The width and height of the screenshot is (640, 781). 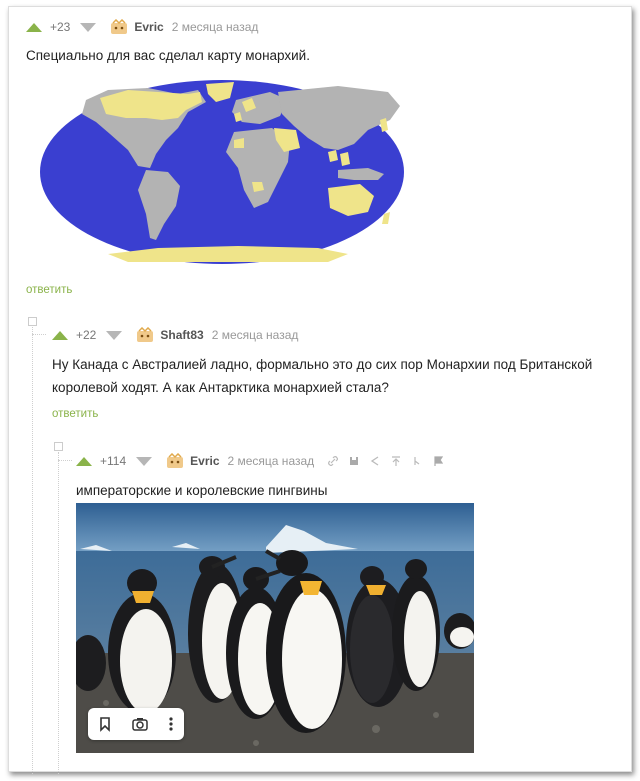 I want to click on comment-author: Shaft83, so click(x=181, y=335).